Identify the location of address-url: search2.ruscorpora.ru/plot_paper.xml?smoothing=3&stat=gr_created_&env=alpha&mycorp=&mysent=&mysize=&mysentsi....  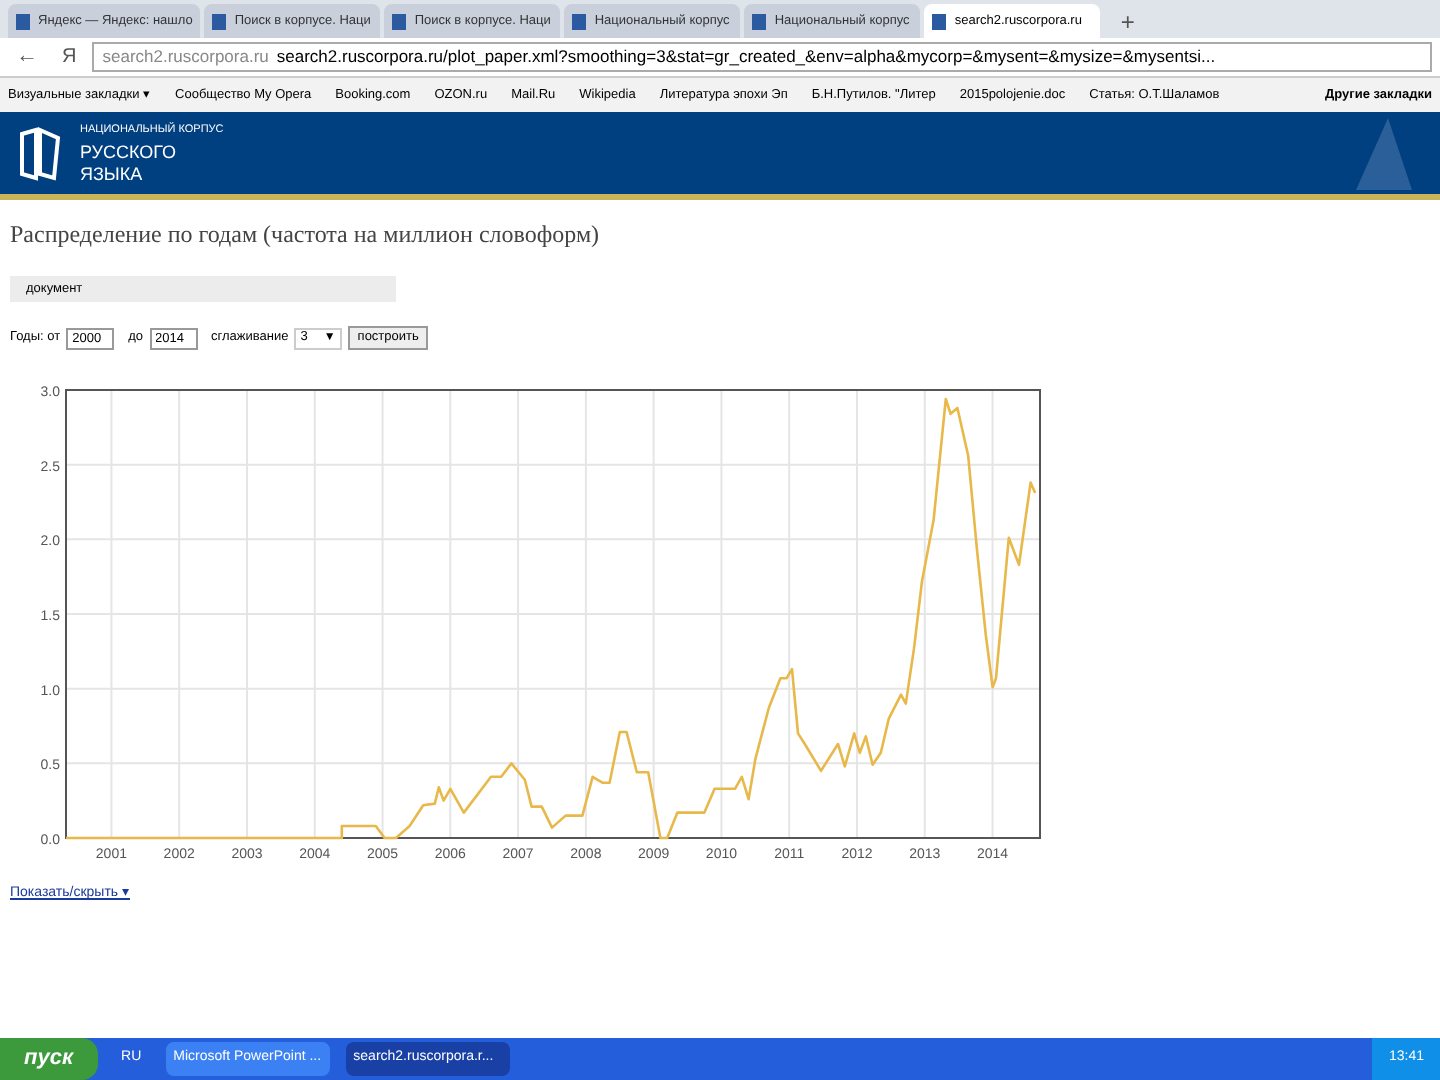
(746, 57).